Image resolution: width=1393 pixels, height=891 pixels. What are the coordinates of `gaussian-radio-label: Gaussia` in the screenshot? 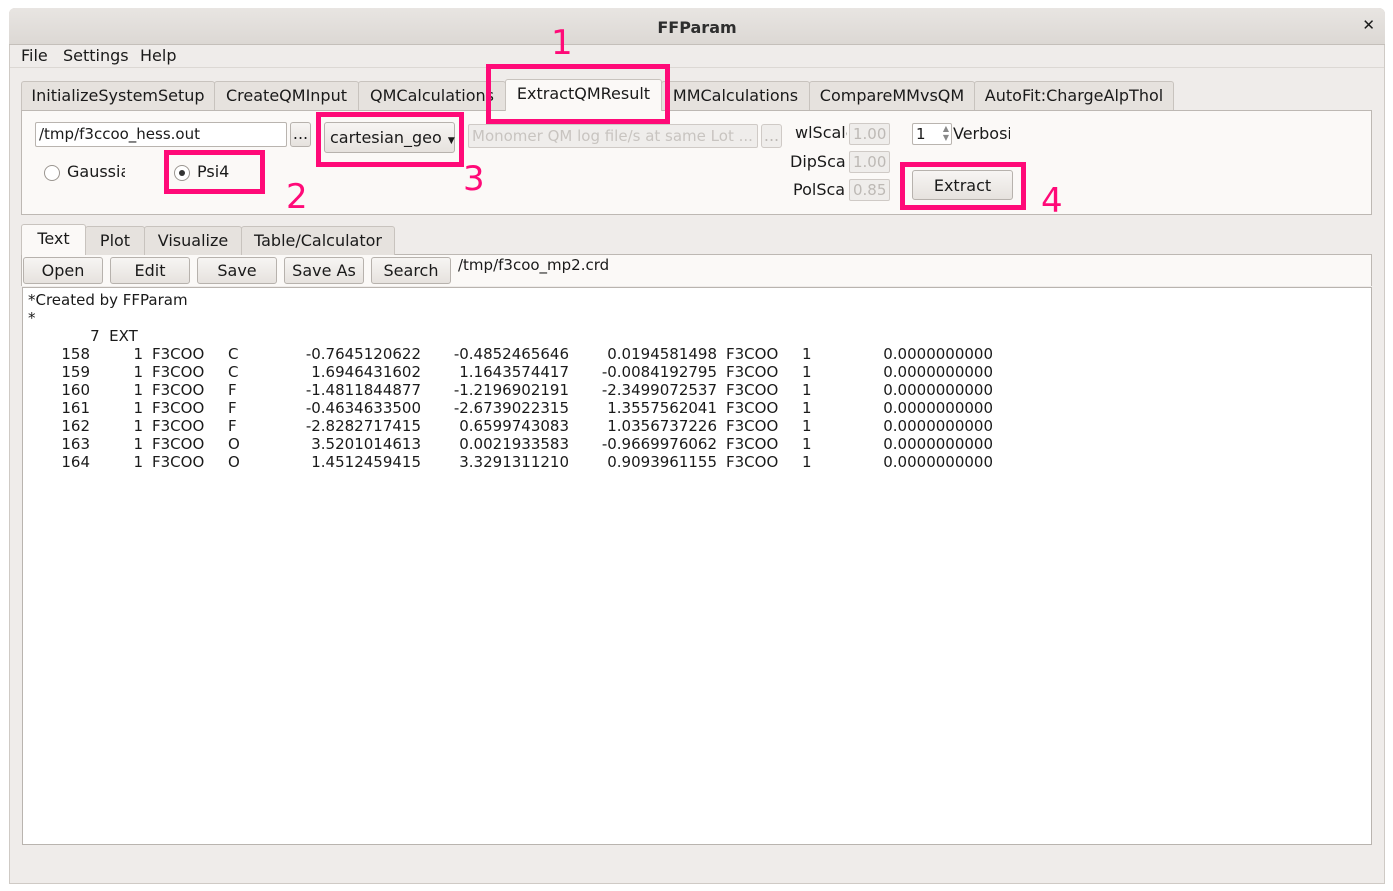 It's located at (96, 171).